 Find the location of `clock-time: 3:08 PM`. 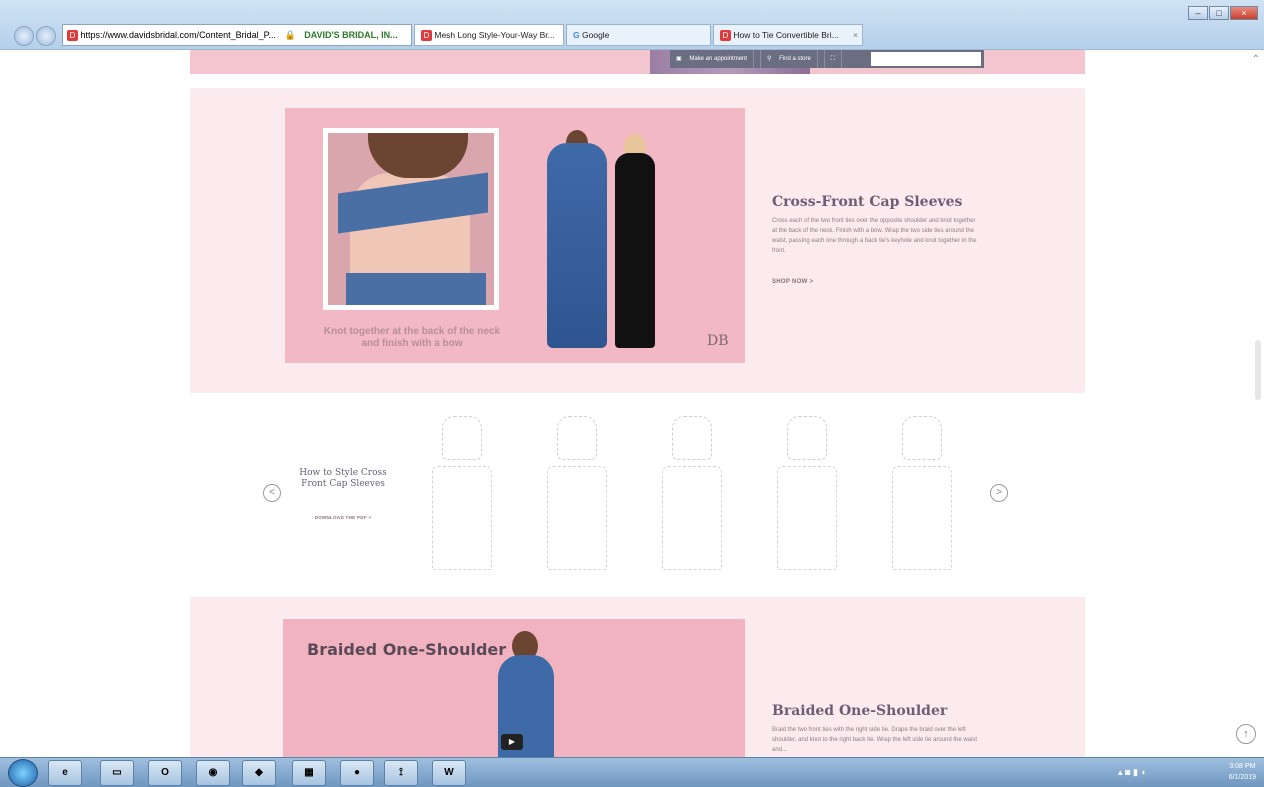

clock-time: 3:08 PM is located at coordinates (1242, 766).